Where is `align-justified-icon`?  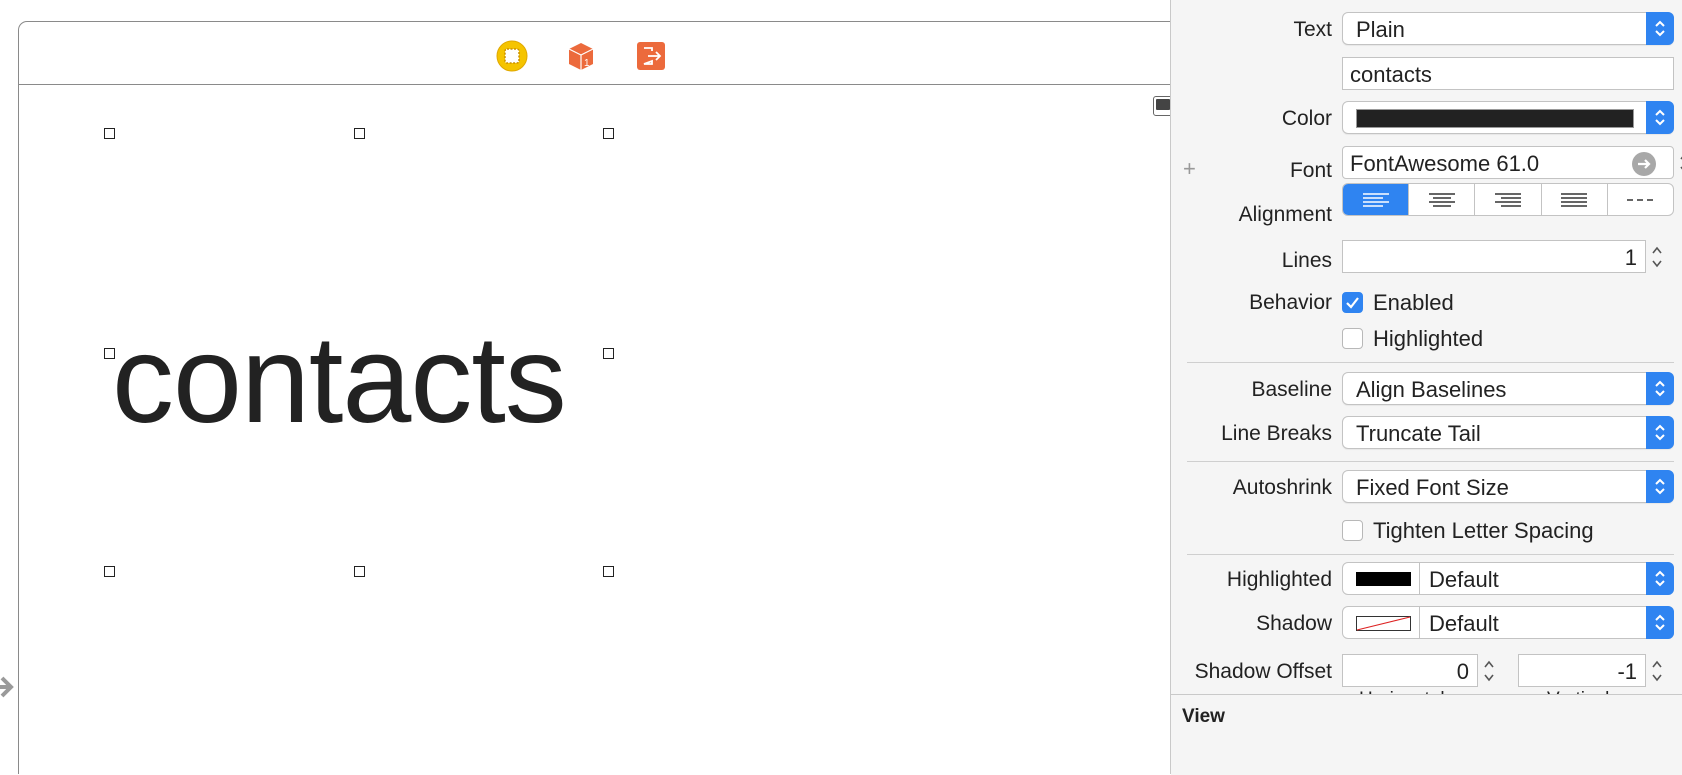 align-justified-icon is located at coordinates (1575, 199).